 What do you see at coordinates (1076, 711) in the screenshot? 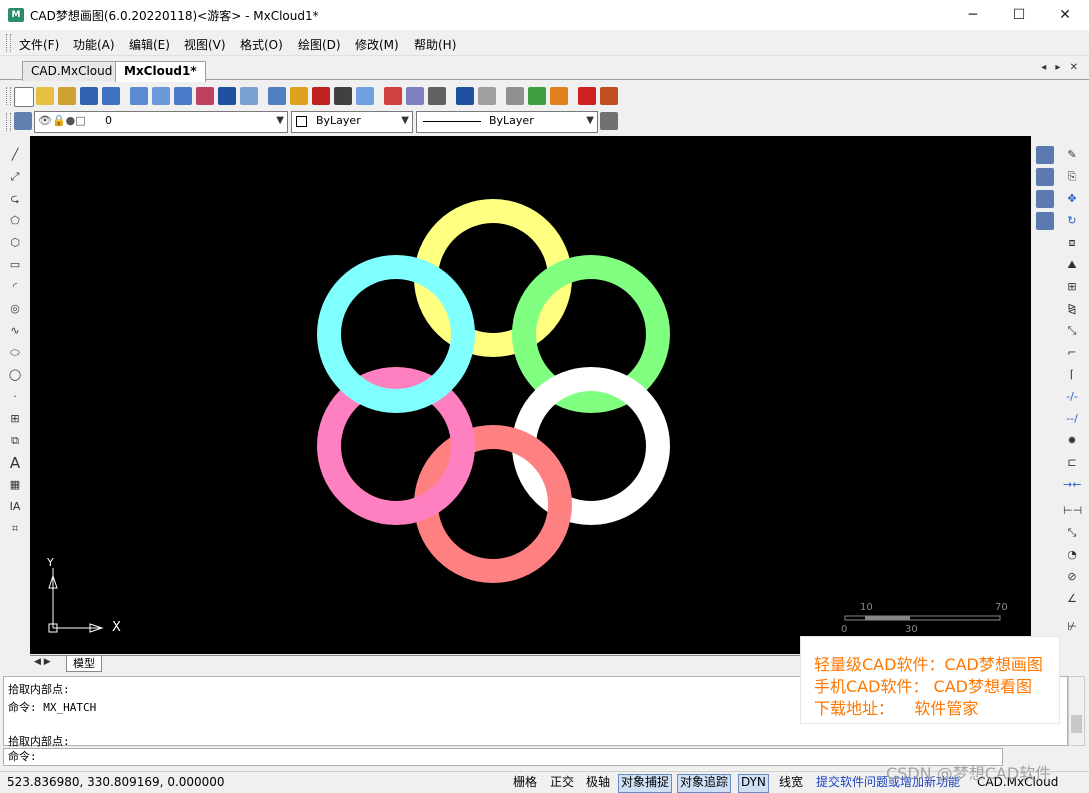
I see `command-scrollbar` at bounding box center [1076, 711].